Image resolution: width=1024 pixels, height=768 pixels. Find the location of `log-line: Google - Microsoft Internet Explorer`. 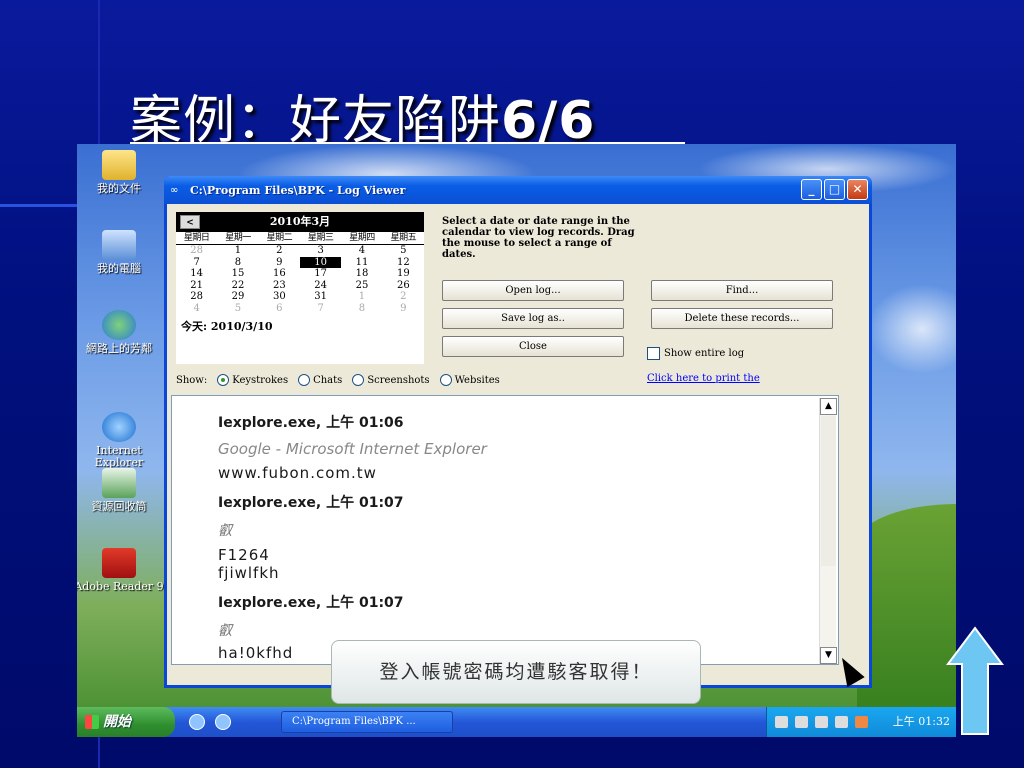

log-line: Google - Microsoft Internet Explorer is located at coordinates (352, 449).